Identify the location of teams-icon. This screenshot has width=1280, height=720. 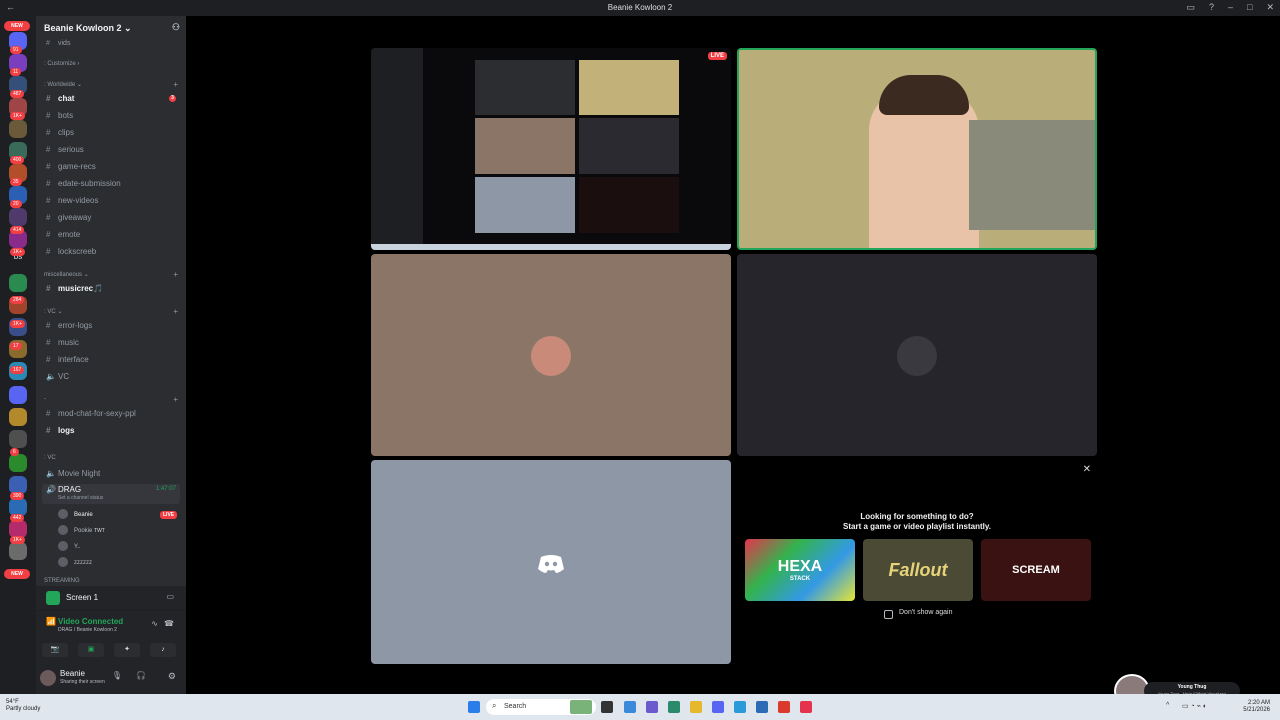
(652, 707).